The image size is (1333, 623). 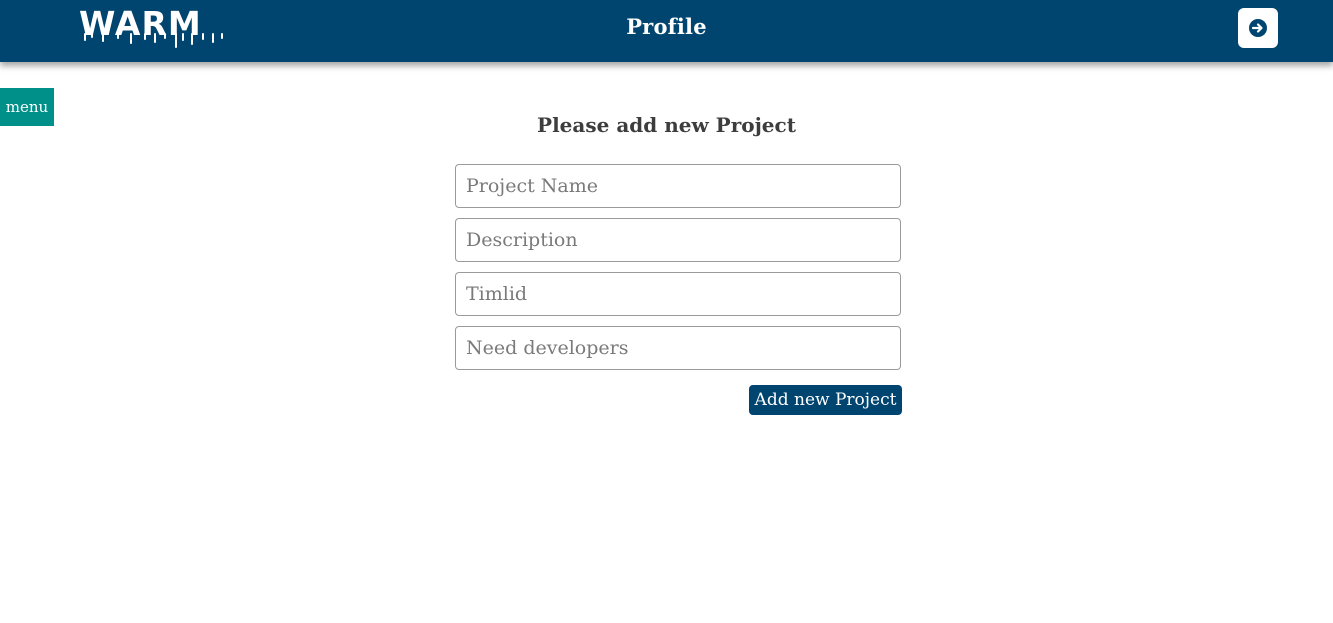 I want to click on logout-button, so click(x=1258, y=28).